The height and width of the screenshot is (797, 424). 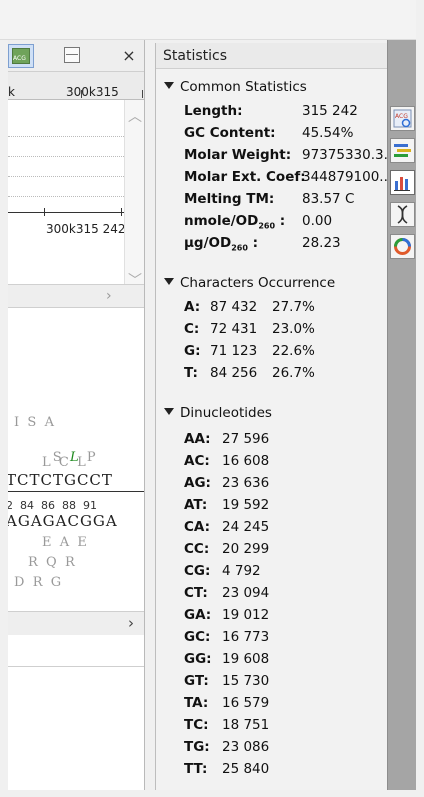 I want to click on dinucleotide-row: CA: 24 245, so click(x=226, y=527).